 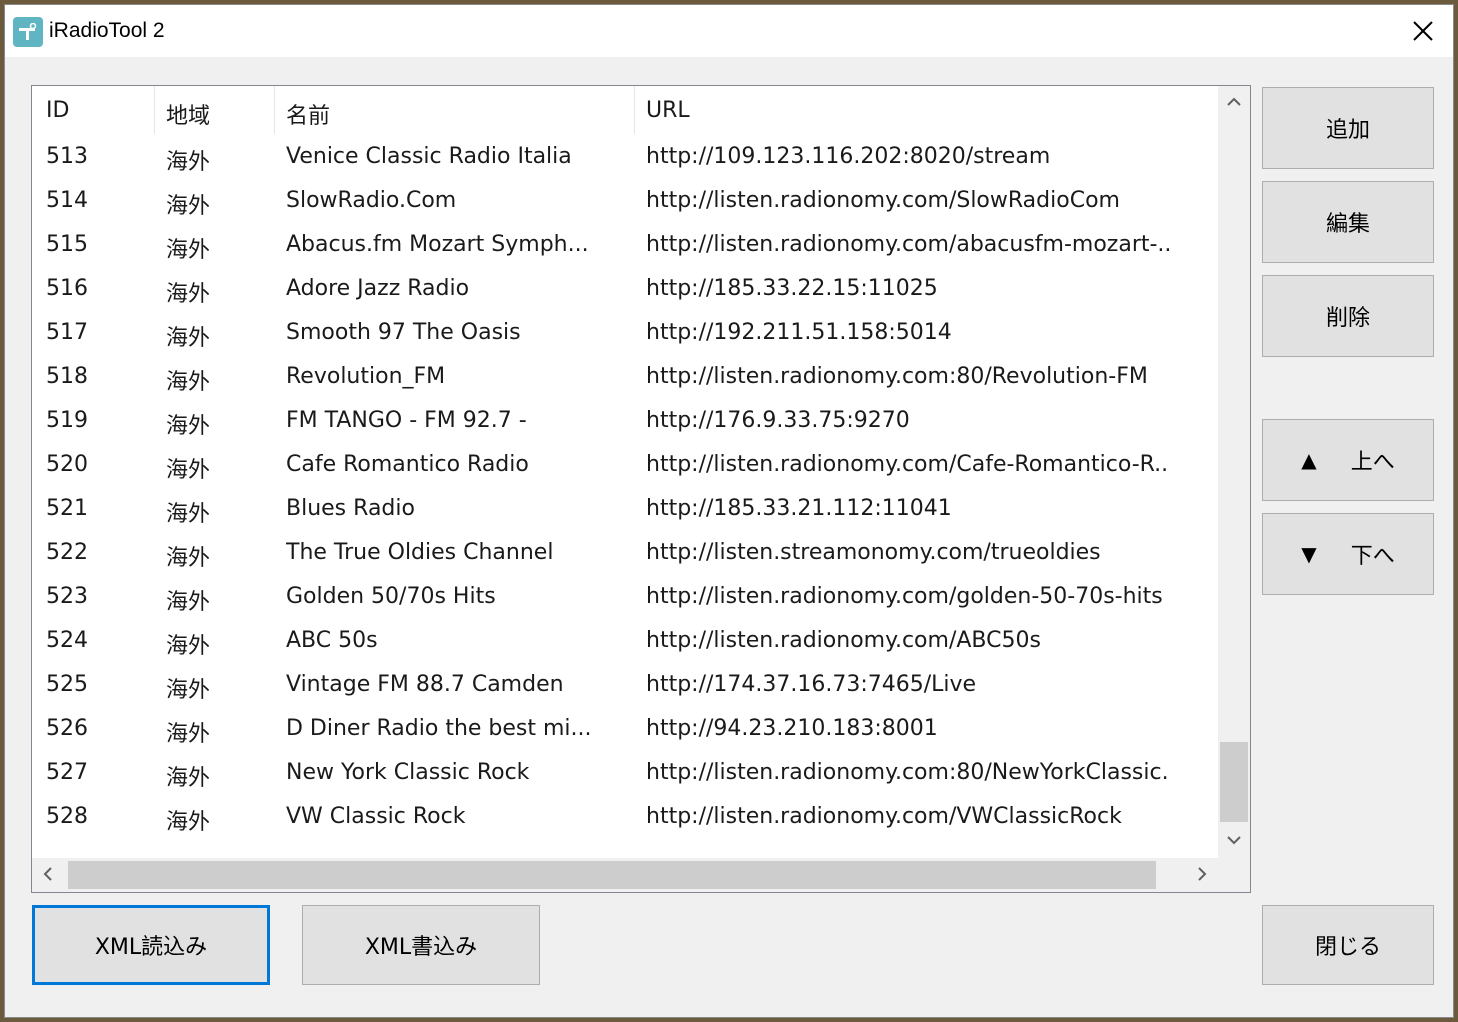 What do you see at coordinates (425, 684) in the screenshot?
I see `cell-name: Vintage FM 88.7 Camden` at bounding box center [425, 684].